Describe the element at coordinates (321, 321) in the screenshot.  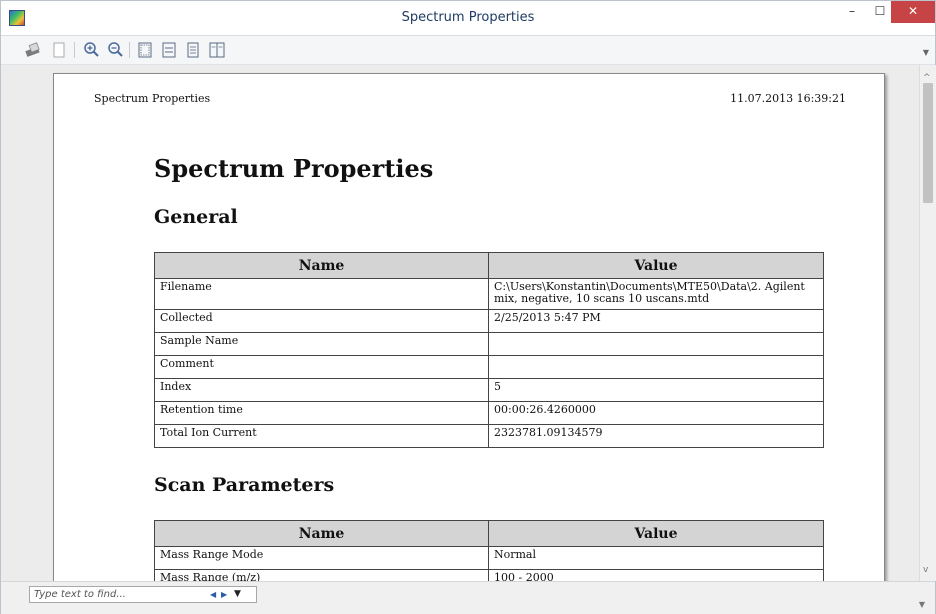
I see `property-name: Collected` at that location.